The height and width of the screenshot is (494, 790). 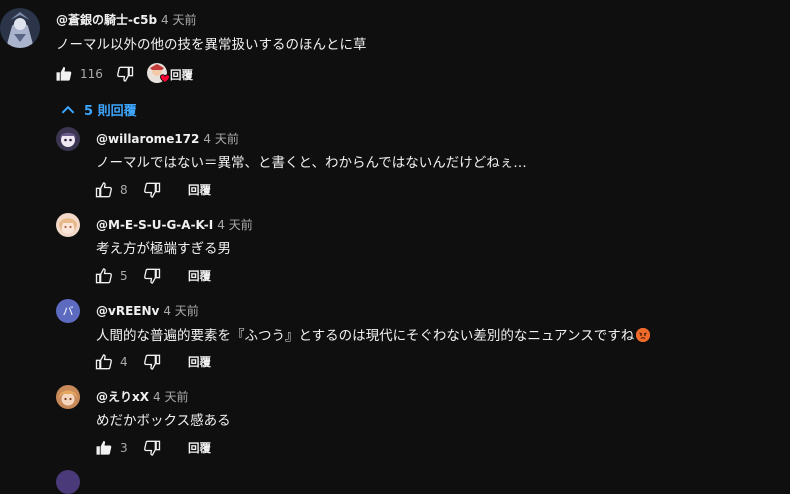 I want to click on like-count: 3, so click(x=124, y=448).